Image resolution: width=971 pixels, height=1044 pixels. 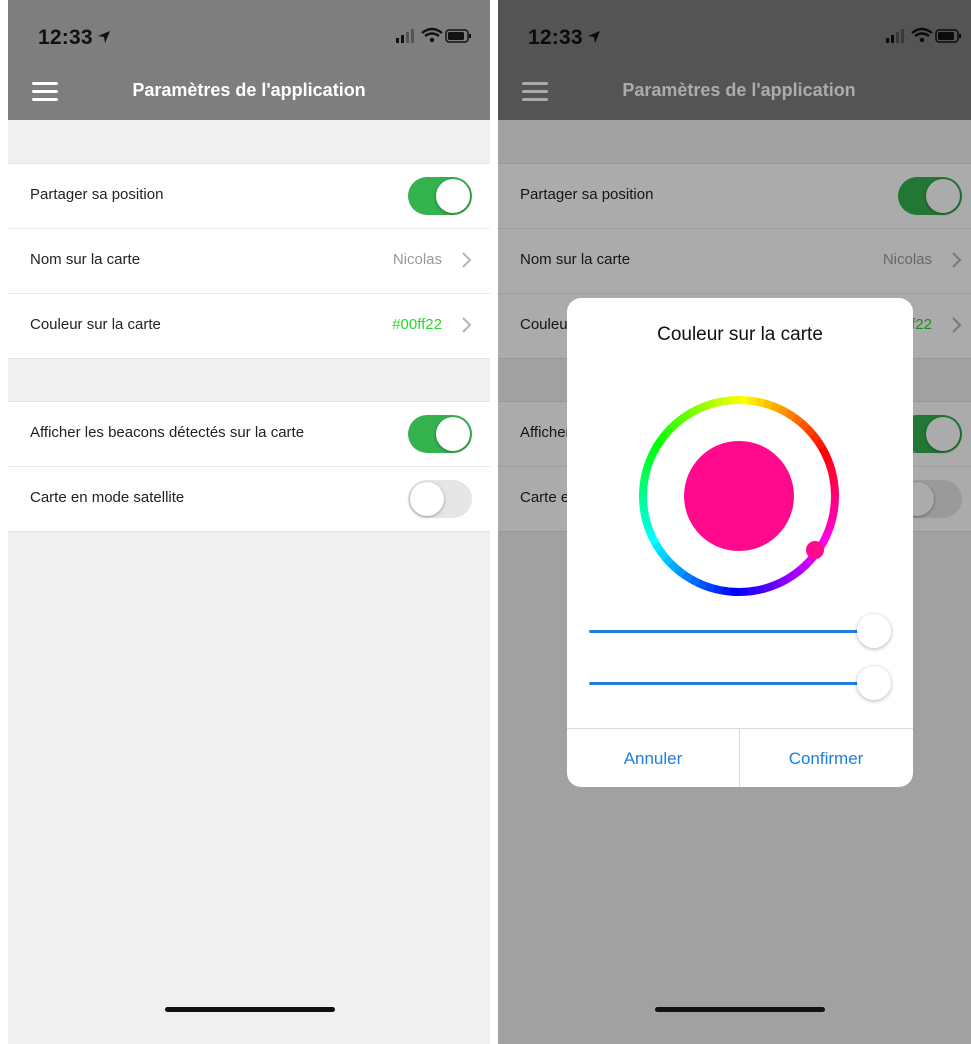 I want to click on cancel-button: Annuler, so click(x=653, y=758).